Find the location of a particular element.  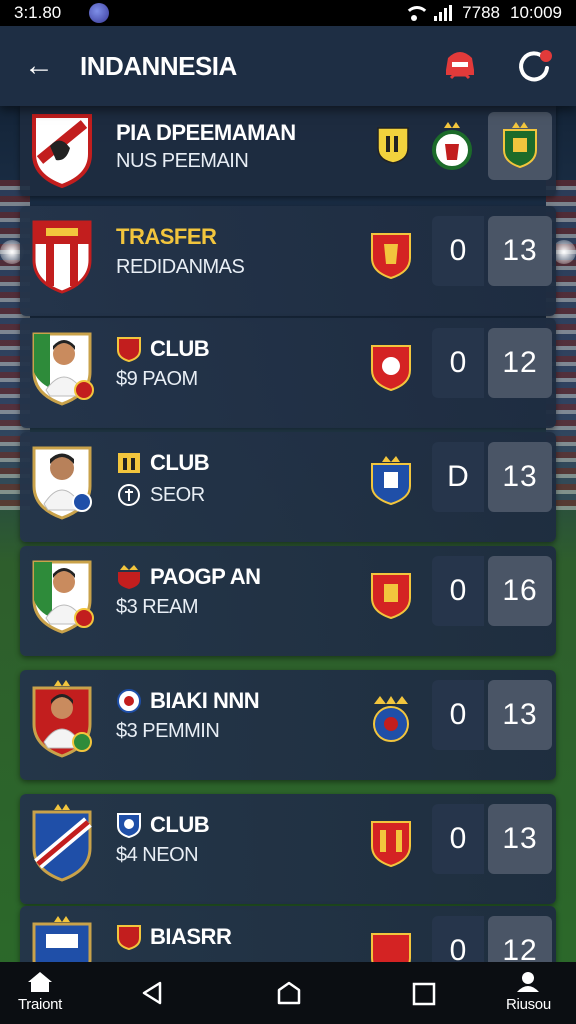

bottom-navigation-bar: Traiont Riusou is located at coordinates (288, 993).